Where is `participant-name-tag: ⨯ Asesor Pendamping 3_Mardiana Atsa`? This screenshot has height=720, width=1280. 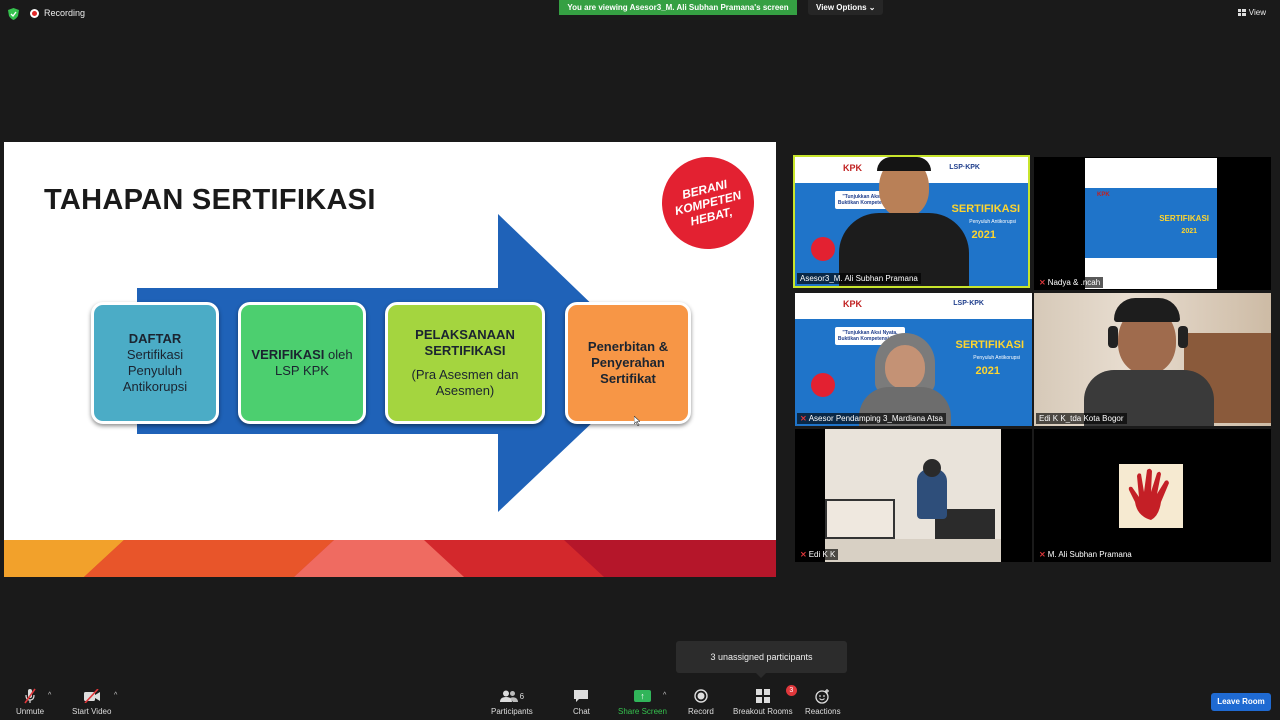
participant-name-tag: ⨯ Asesor Pendamping 3_Mardiana Atsa is located at coordinates (872, 418).